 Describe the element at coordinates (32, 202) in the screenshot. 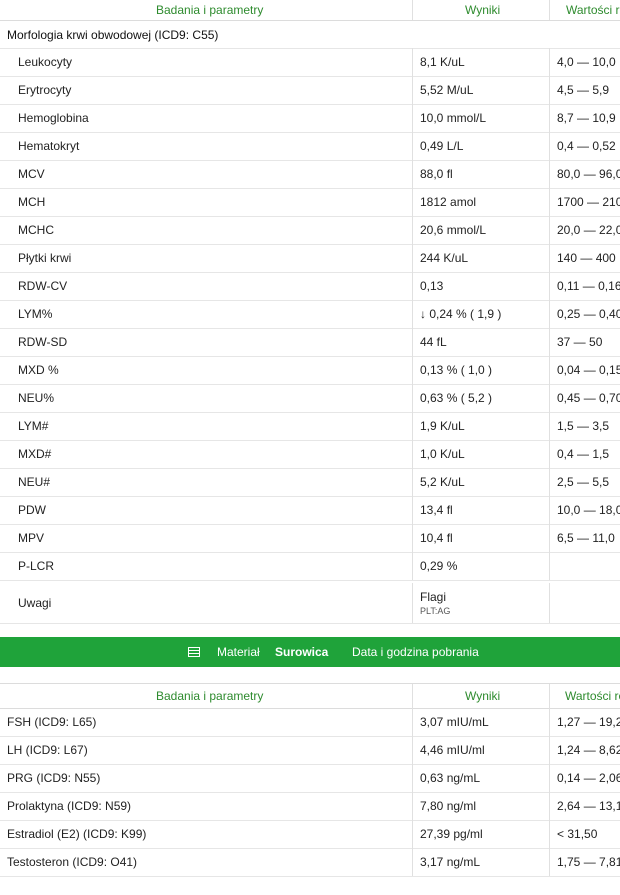

I see `param-name: MCH` at that location.